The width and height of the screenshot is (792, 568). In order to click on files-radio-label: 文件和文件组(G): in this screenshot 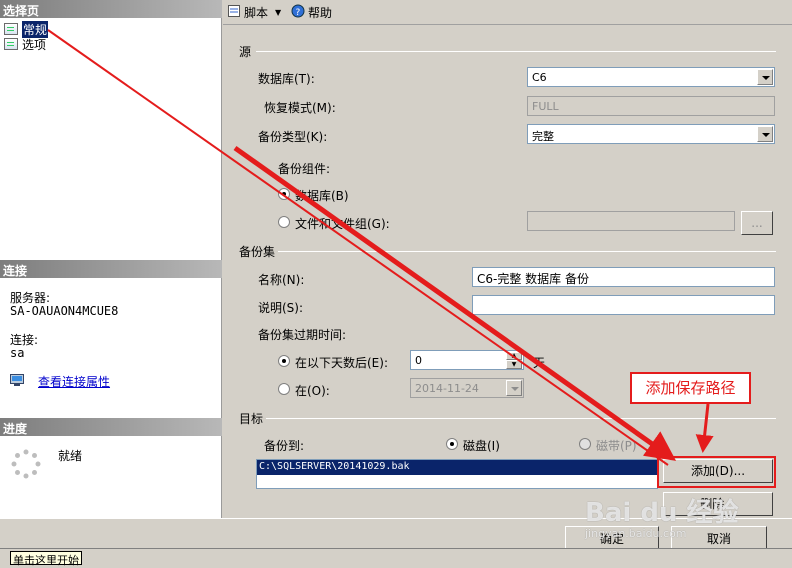, I will do `click(342, 224)`.